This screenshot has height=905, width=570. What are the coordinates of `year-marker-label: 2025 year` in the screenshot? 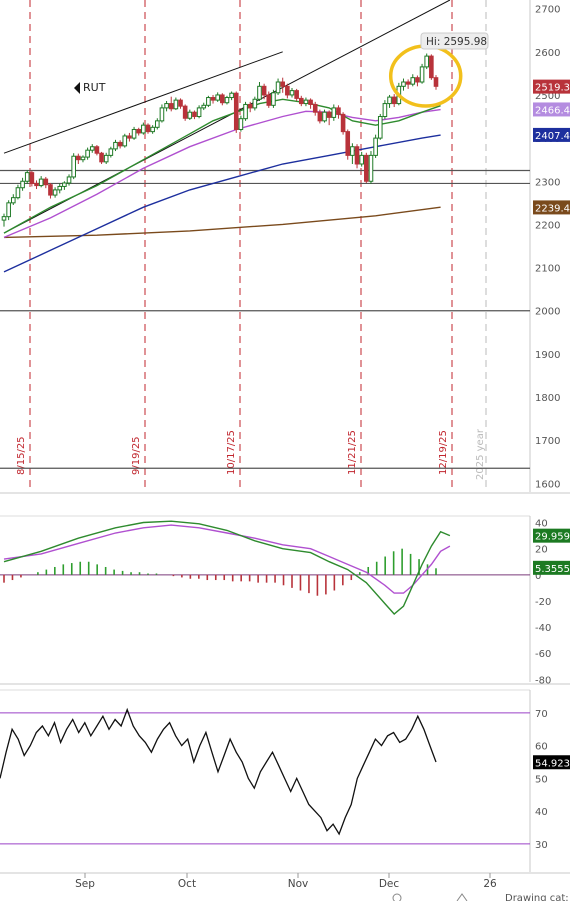 It's located at (480, 454).